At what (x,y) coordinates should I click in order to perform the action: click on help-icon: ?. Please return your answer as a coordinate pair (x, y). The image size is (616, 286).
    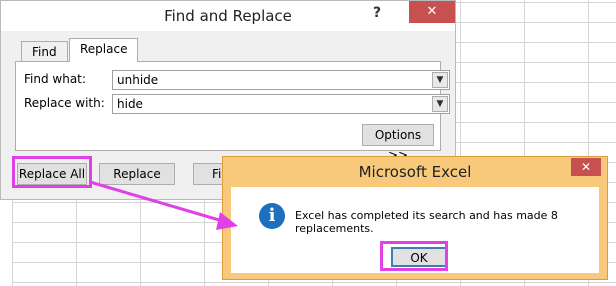
    Looking at the image, I should click on (377, 13).